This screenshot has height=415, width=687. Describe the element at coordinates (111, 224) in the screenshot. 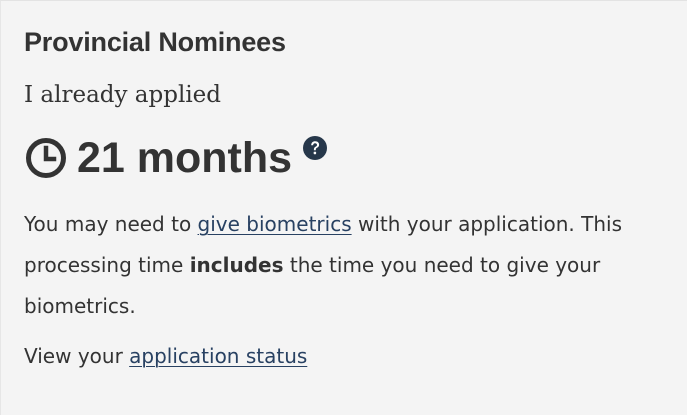

I see `biometrics-note-intro: You may need to` at that location.